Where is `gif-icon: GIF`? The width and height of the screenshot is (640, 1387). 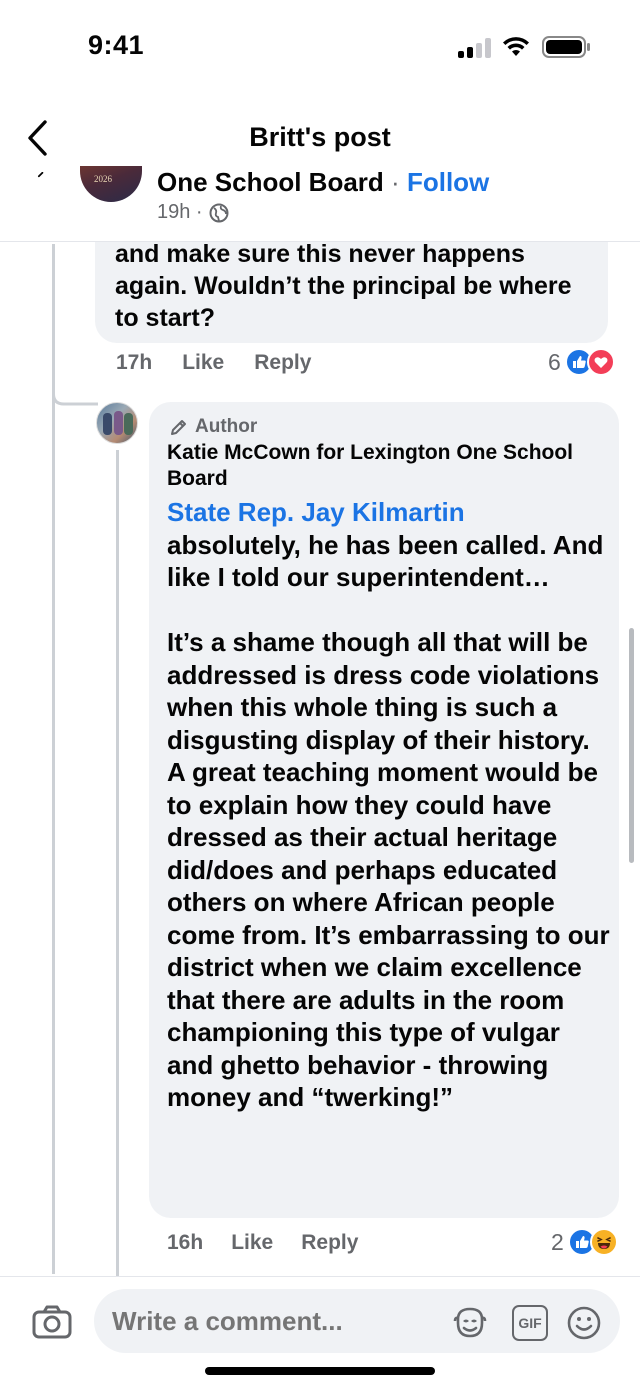 gif-icon: GIF is located at coordinates (530, 1323).